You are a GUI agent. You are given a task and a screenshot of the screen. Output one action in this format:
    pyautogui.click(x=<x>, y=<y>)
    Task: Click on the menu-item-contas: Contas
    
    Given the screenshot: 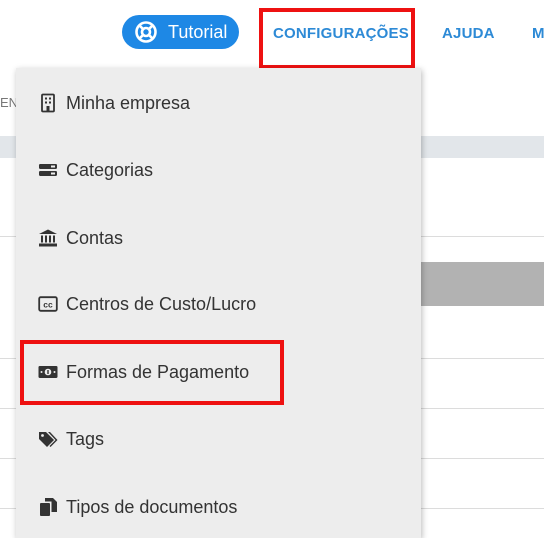 What is the action you would take?
    pyautogui.click(x=218, y=238)
    